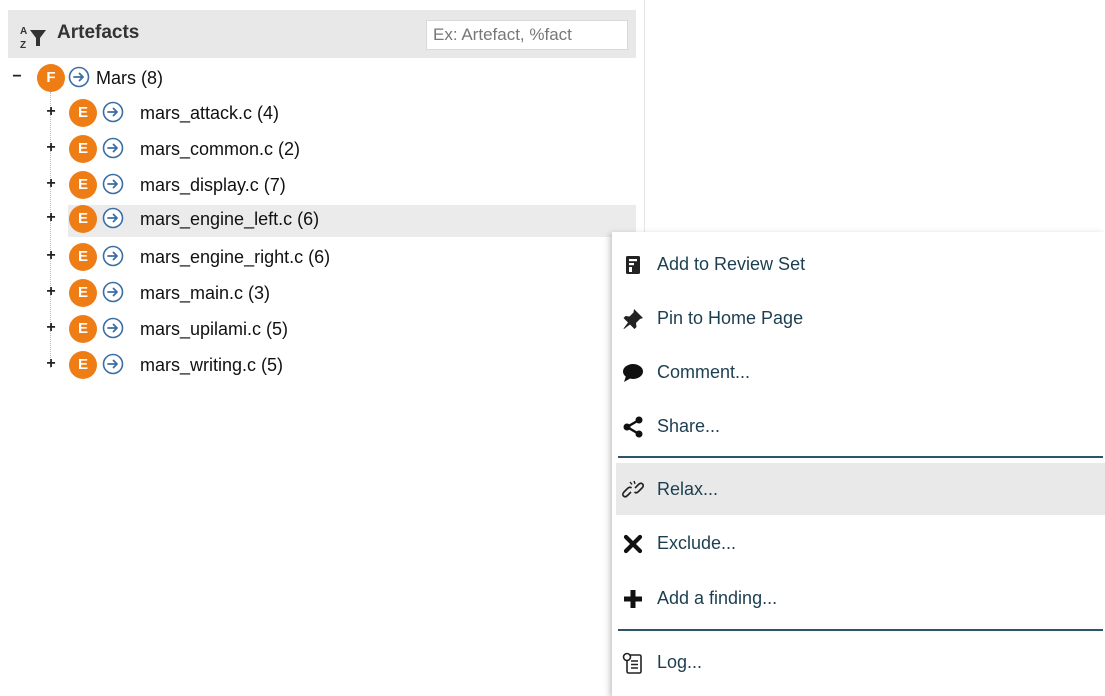 The image size is (1105, 696). What do you see at coordinates (213, 185) in the screenshot?
I see `tree-node-label: mars_display.c (7)` at bounding box center [213, 185].